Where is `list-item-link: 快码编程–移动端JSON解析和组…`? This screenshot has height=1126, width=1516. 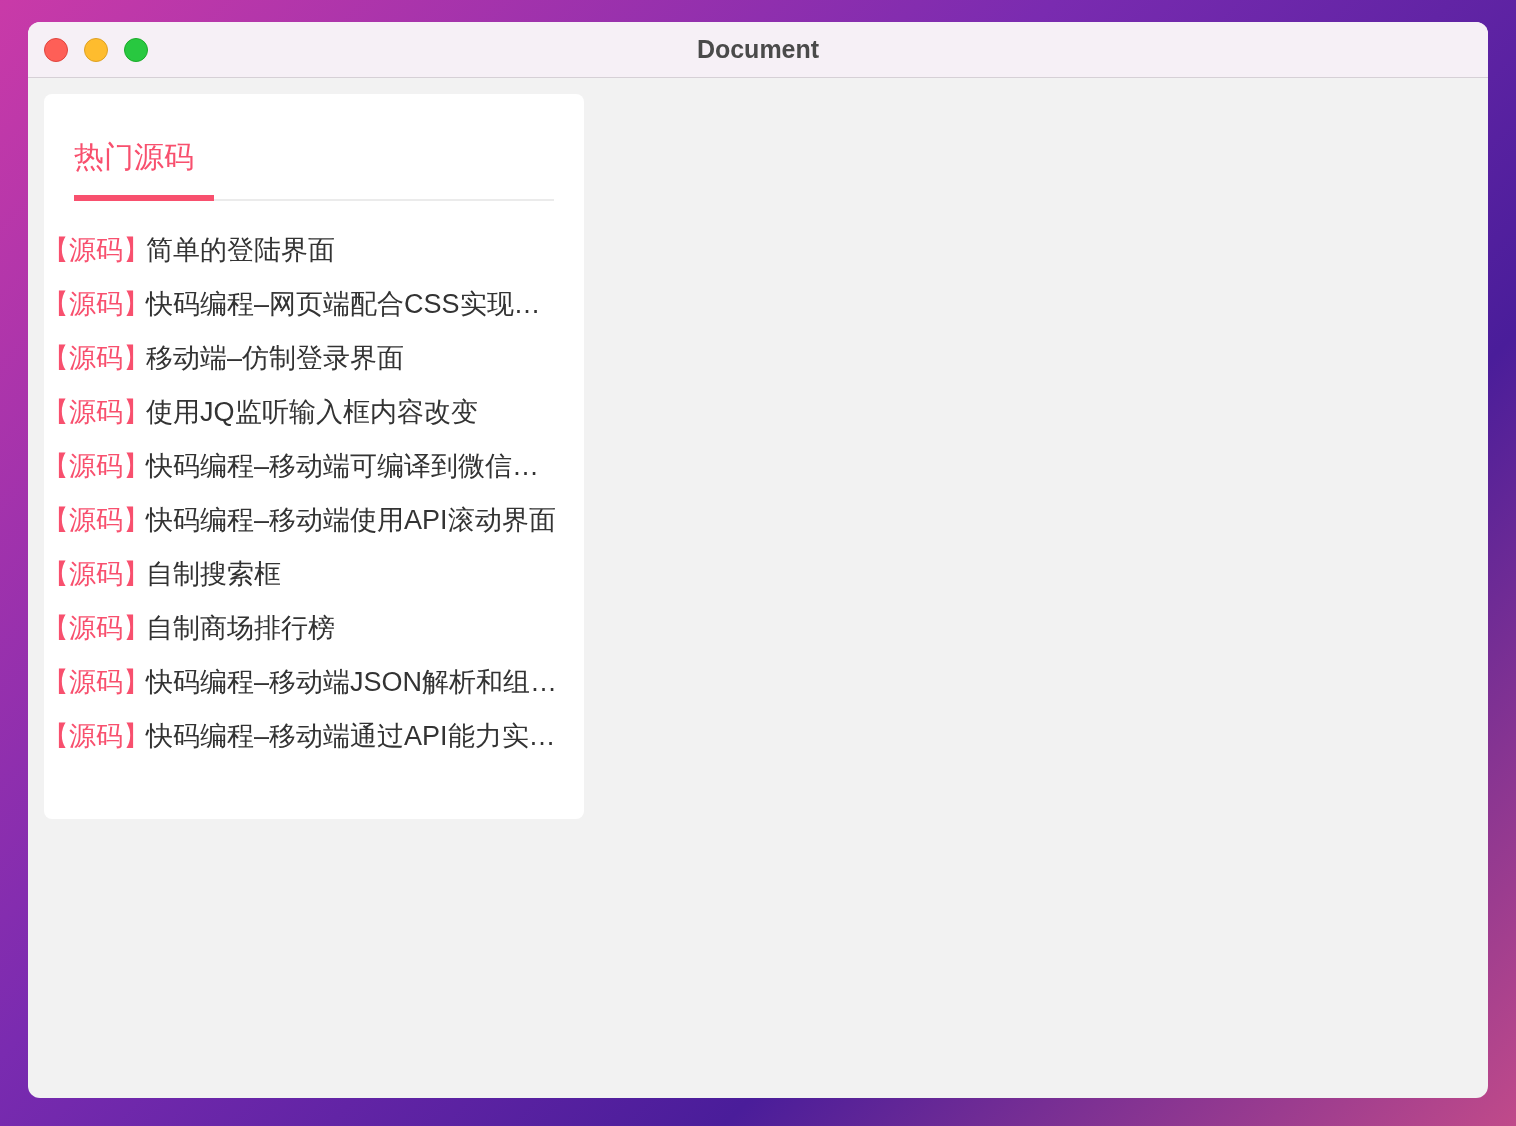
list-item-link: 快码编程–移动端JSON解析和组… is located at coordinates (352, 682).